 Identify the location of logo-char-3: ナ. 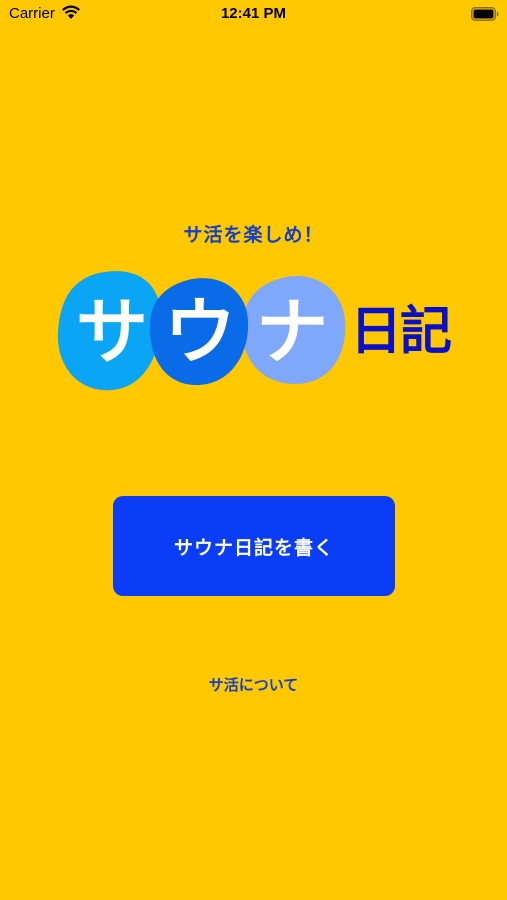
(292, 332).